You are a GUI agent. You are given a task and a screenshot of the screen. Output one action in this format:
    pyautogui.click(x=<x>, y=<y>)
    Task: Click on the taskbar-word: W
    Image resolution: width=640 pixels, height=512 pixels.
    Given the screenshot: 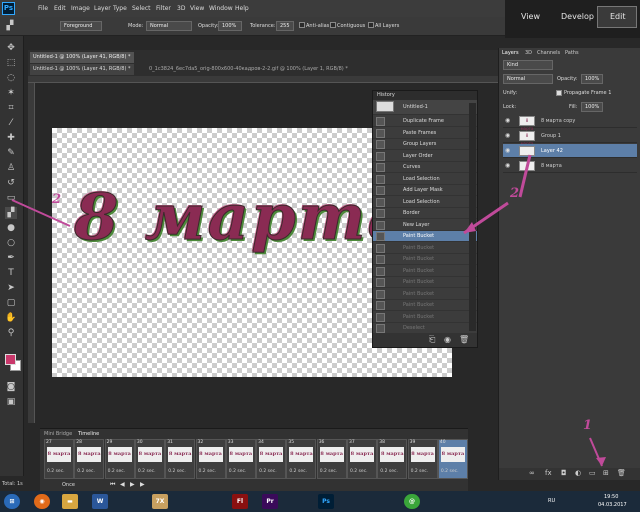 What is the action you would take?
    pyautogui.click(x=100, y=501)
    